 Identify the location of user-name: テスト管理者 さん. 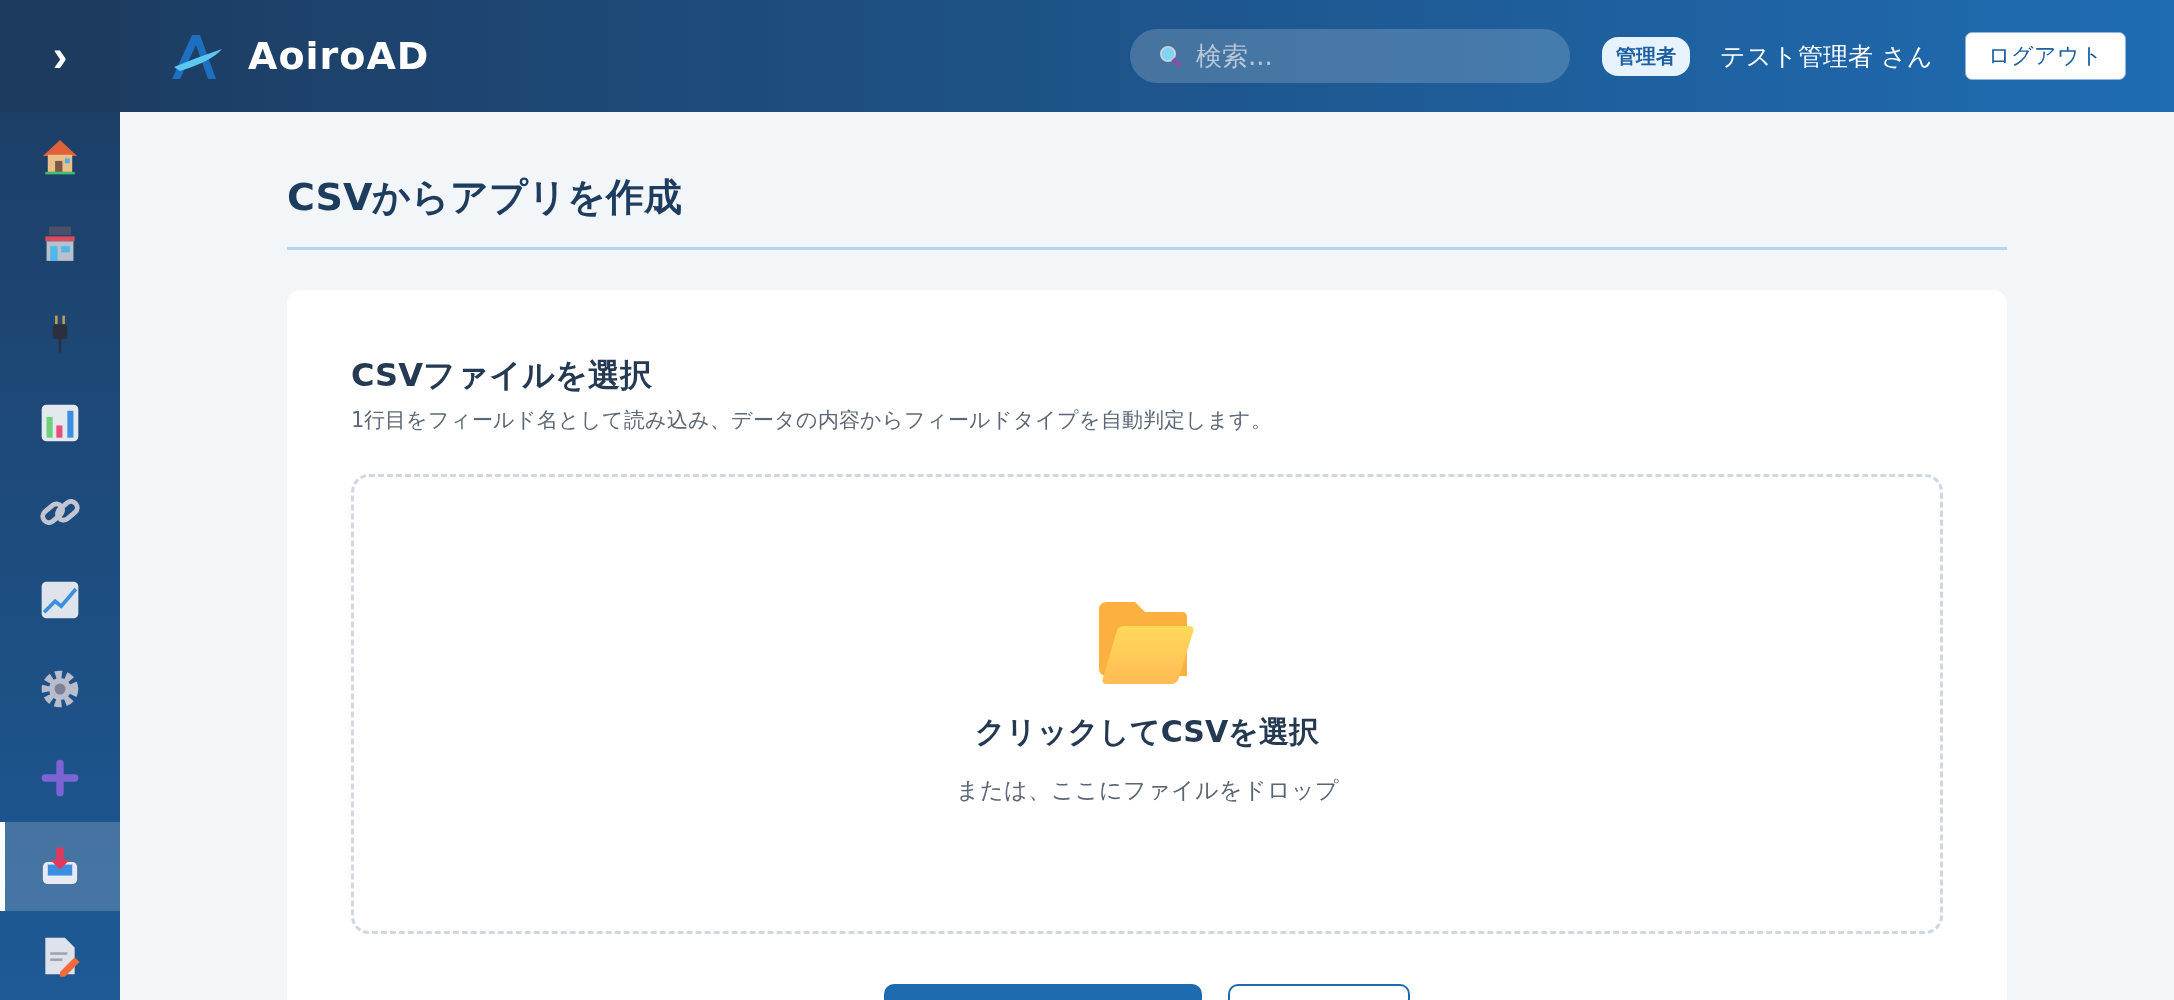
(1826, 56).